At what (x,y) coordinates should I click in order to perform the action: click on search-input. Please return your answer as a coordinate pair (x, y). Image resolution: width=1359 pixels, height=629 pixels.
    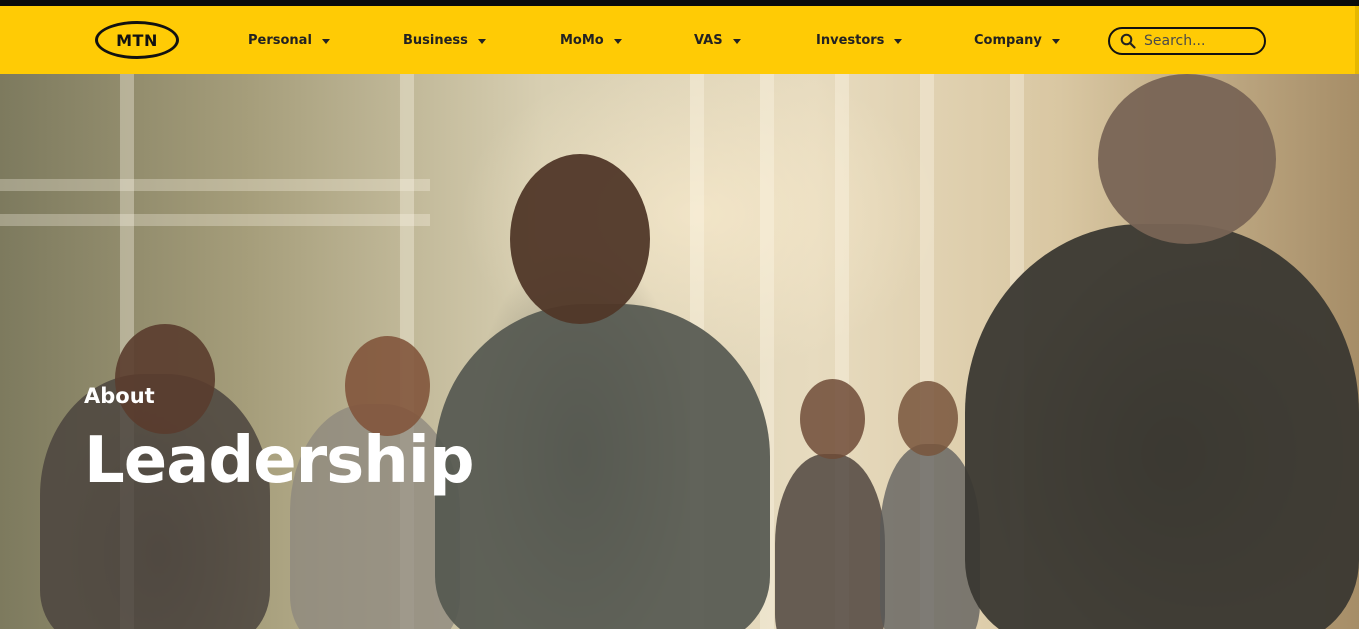
    Looking at the image, I should click on (1199, 41).